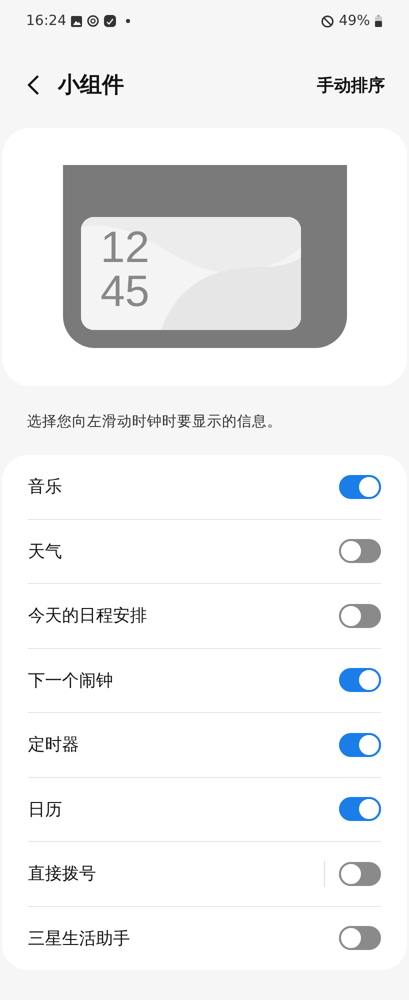 Image resolution: width=409 pixels, height=1000 pixels. Describe the element at coordinates (125, 292) in the screenshot. I see `clock-minute: 45` at that location.